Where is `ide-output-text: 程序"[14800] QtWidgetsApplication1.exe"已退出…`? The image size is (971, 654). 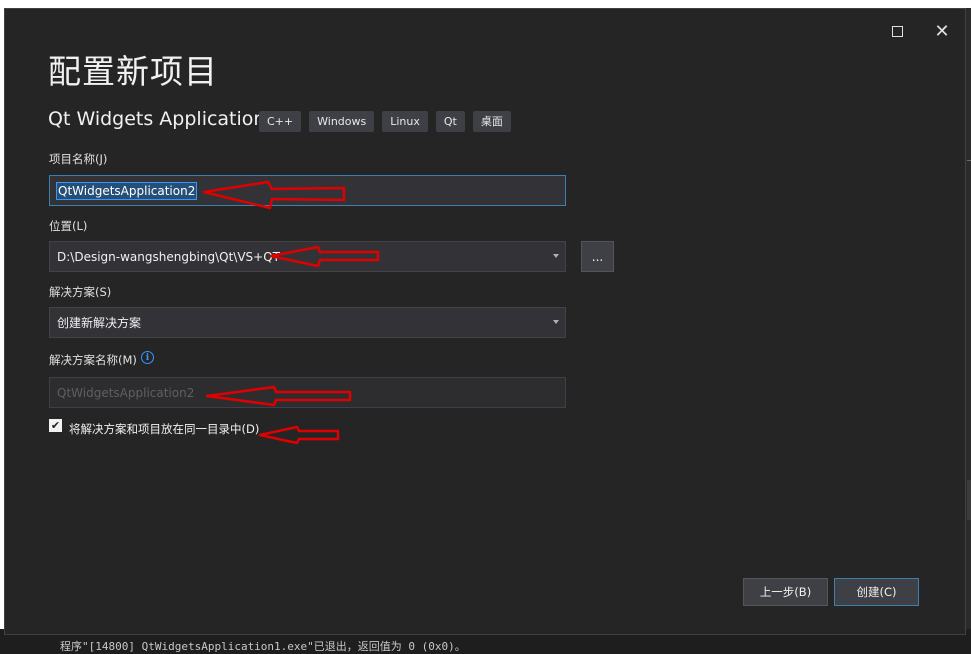 ide-output-text: 程序"[14800] QtWidgetsApplication1.exe"已退出… is located at coordinates (263, 646).